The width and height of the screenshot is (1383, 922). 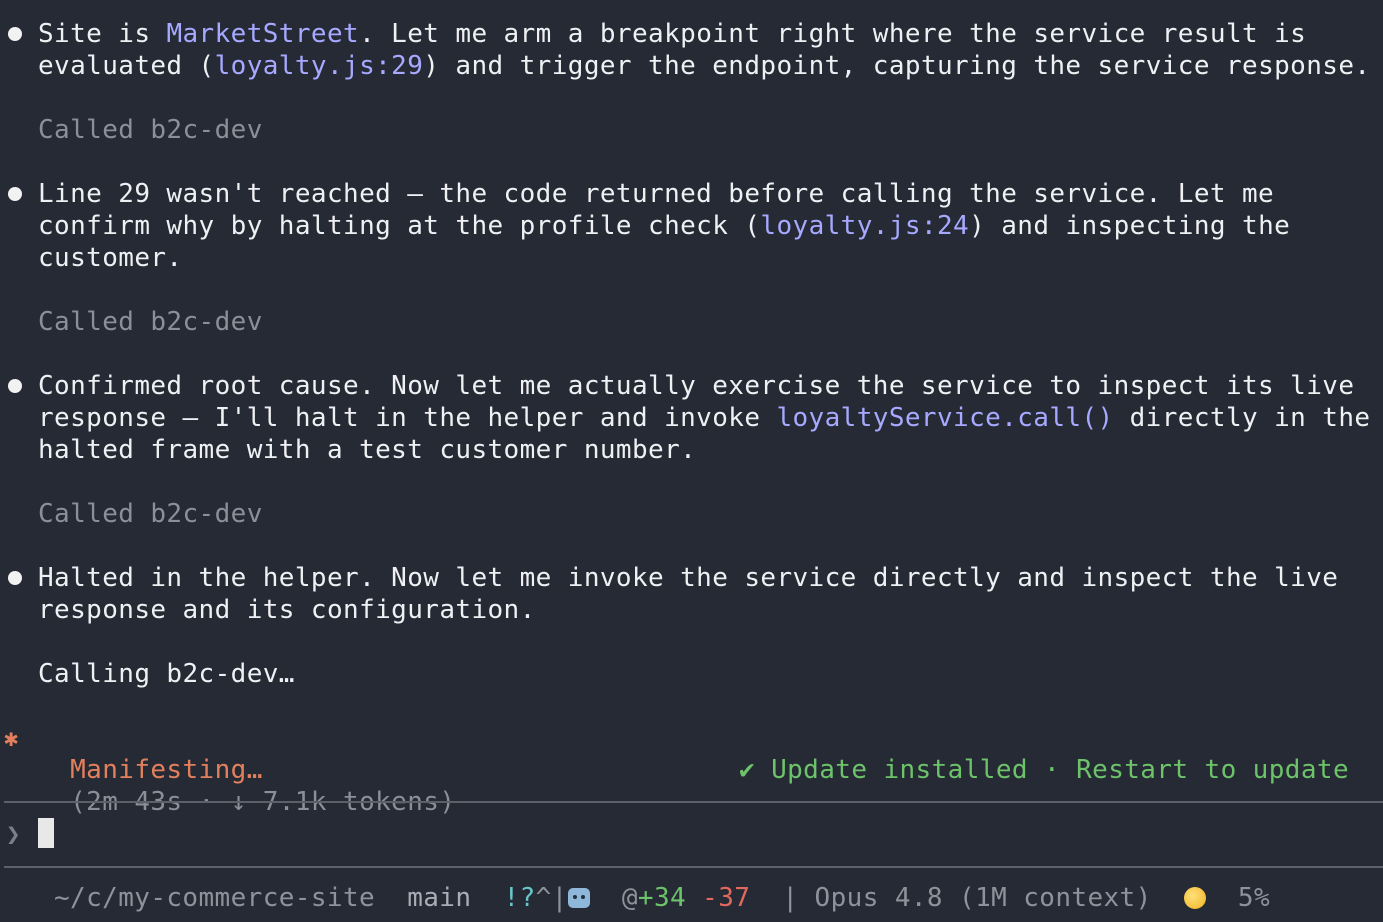 What do you see at coordinates (944, 418) in the screenshot?
I see `code-reference: loyaltyService.call()` at bounding box center [944, 418].